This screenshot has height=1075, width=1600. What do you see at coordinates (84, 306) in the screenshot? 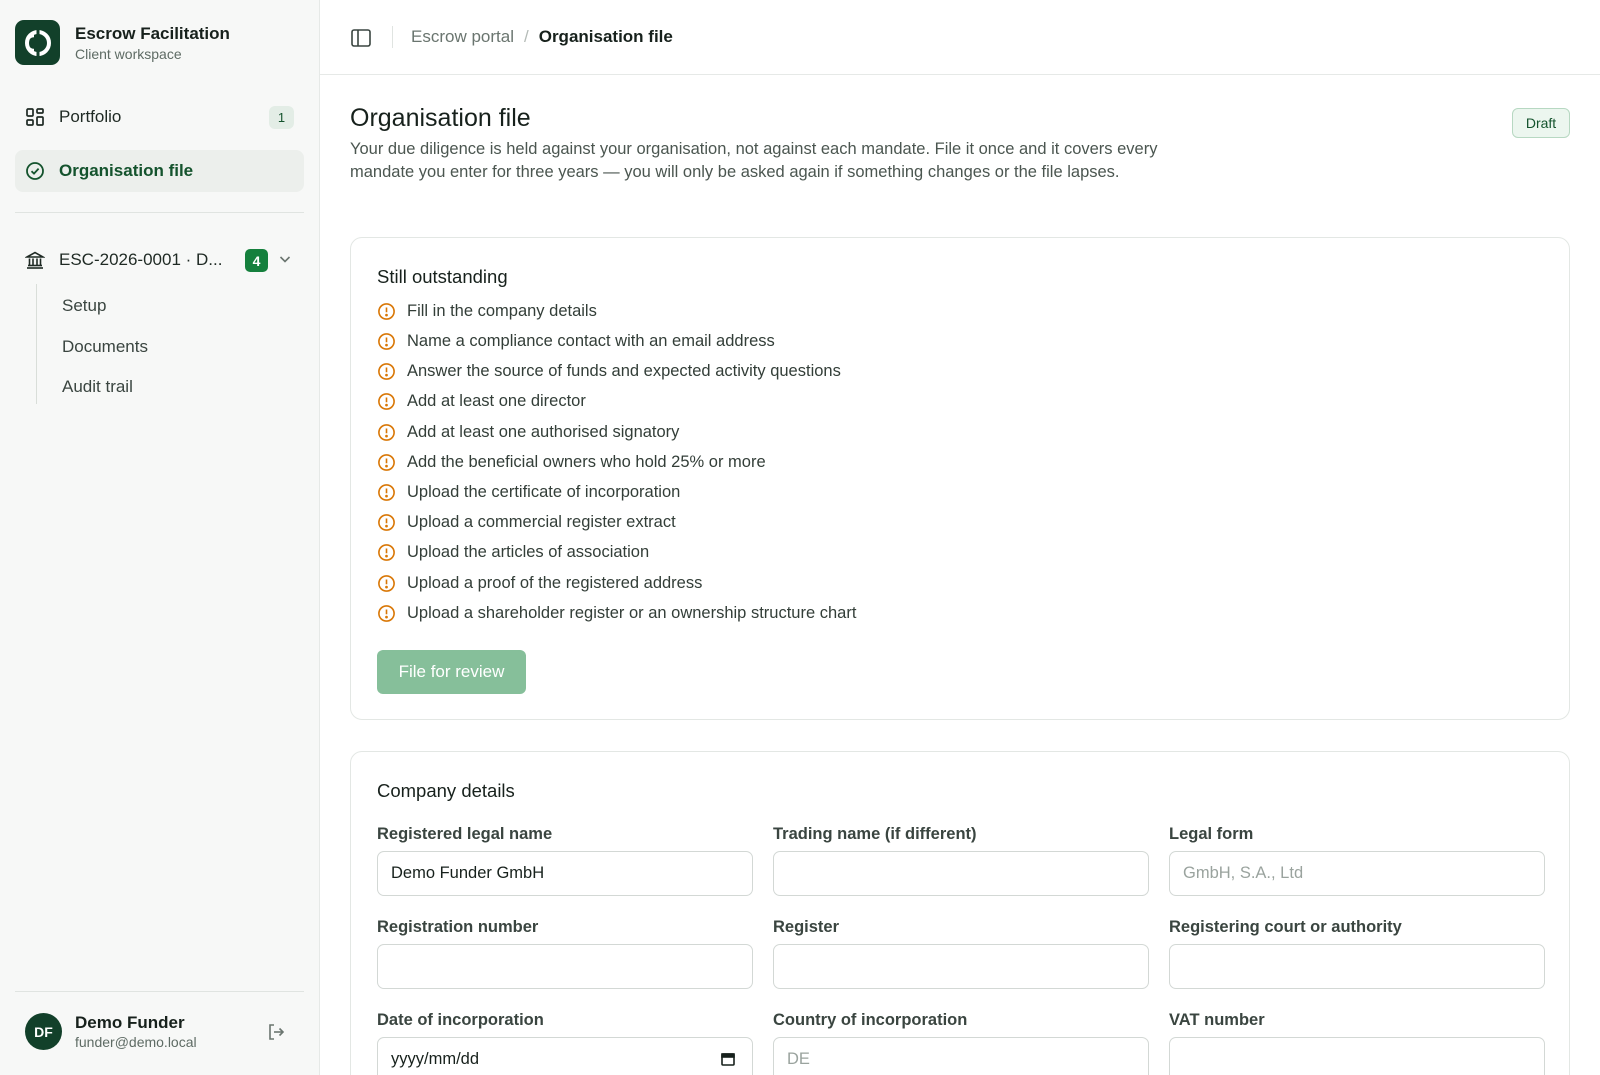
I see `sidebar-item-setup: Setup` at bounding box center [84, 306].